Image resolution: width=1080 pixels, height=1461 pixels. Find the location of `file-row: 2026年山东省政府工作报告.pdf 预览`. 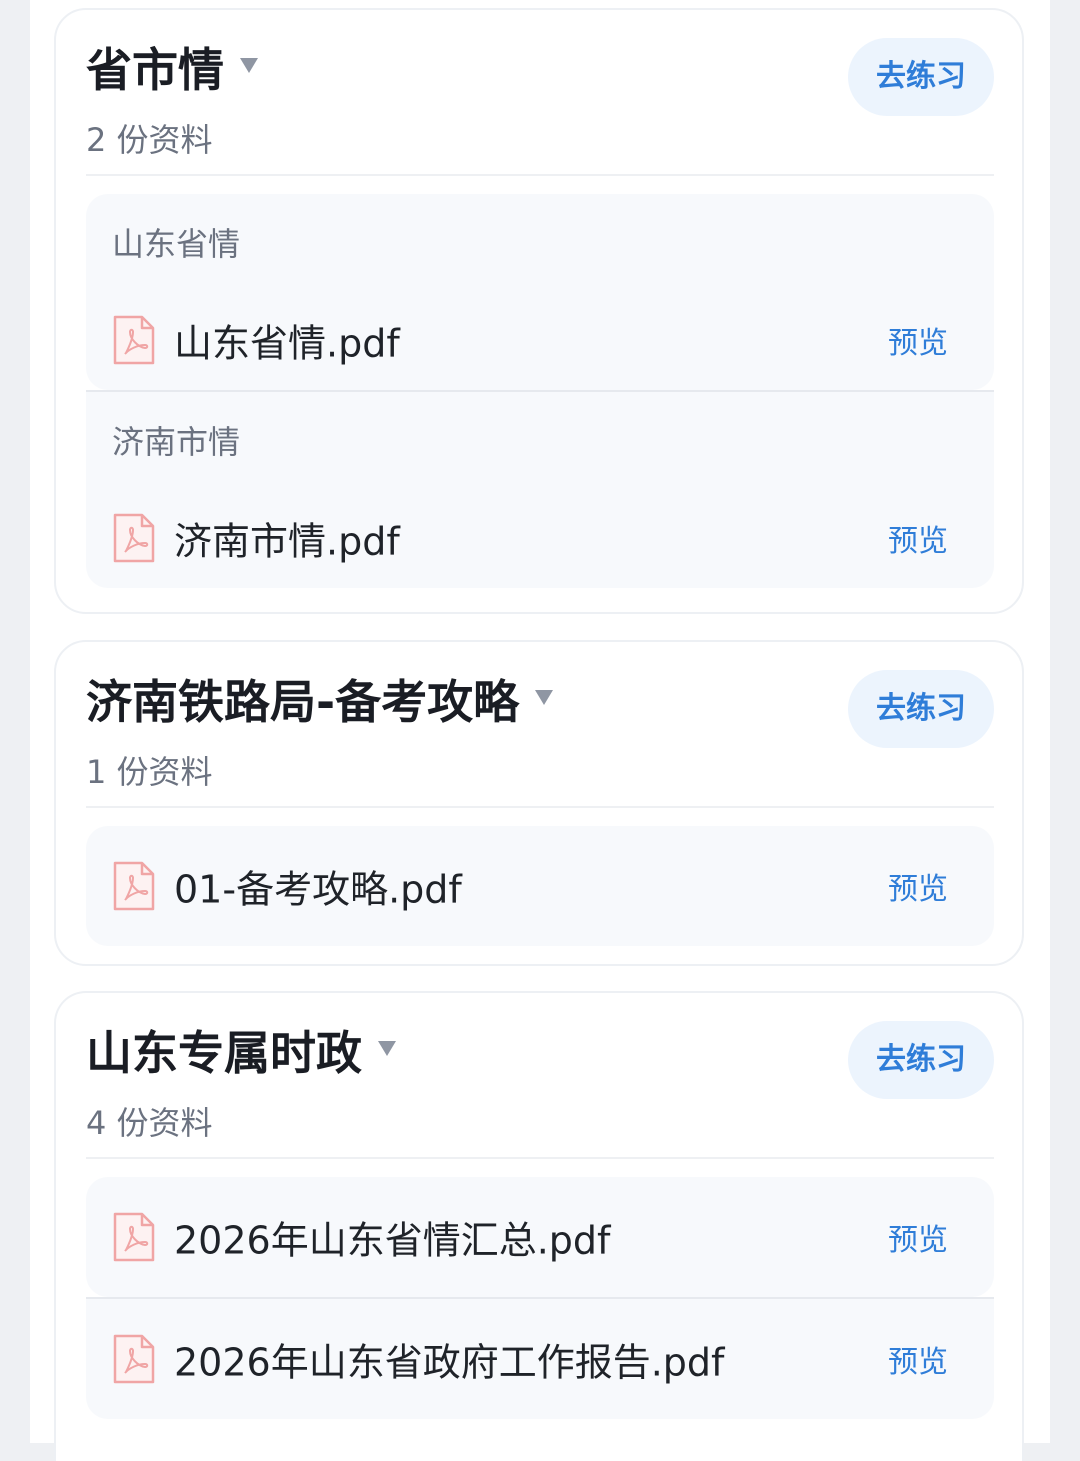

file-row: 2026年山东省政府工作报告.pdf 预览 is located at coordinates (540, 1359).